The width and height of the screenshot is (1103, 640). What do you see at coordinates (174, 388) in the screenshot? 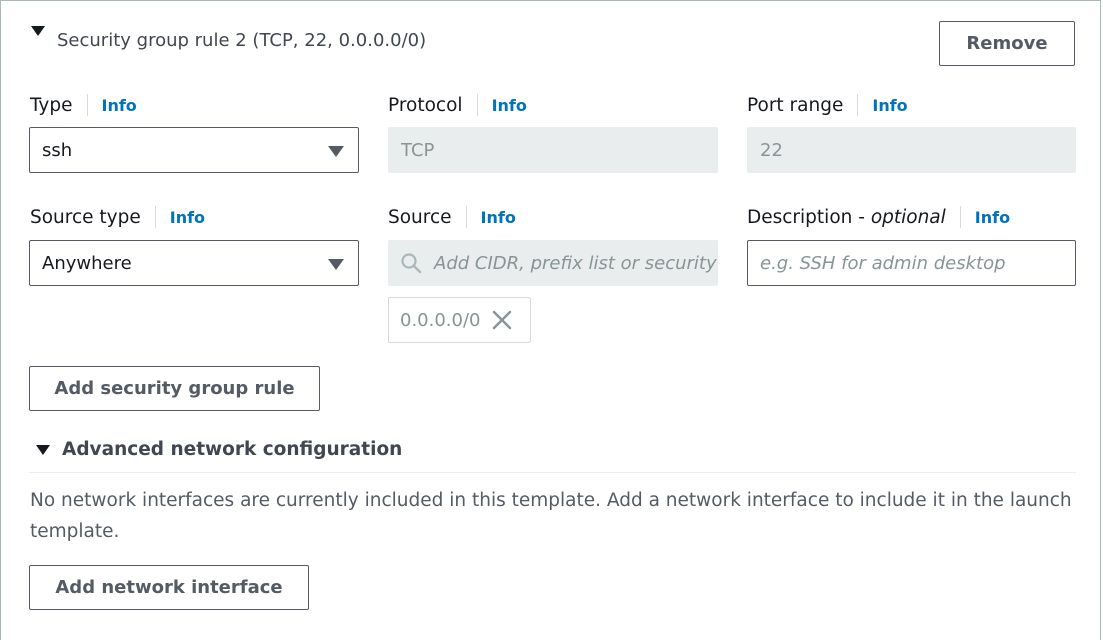
I see `add-security-group-rule-button: Add security group rule` at bounding box center [174, 388].